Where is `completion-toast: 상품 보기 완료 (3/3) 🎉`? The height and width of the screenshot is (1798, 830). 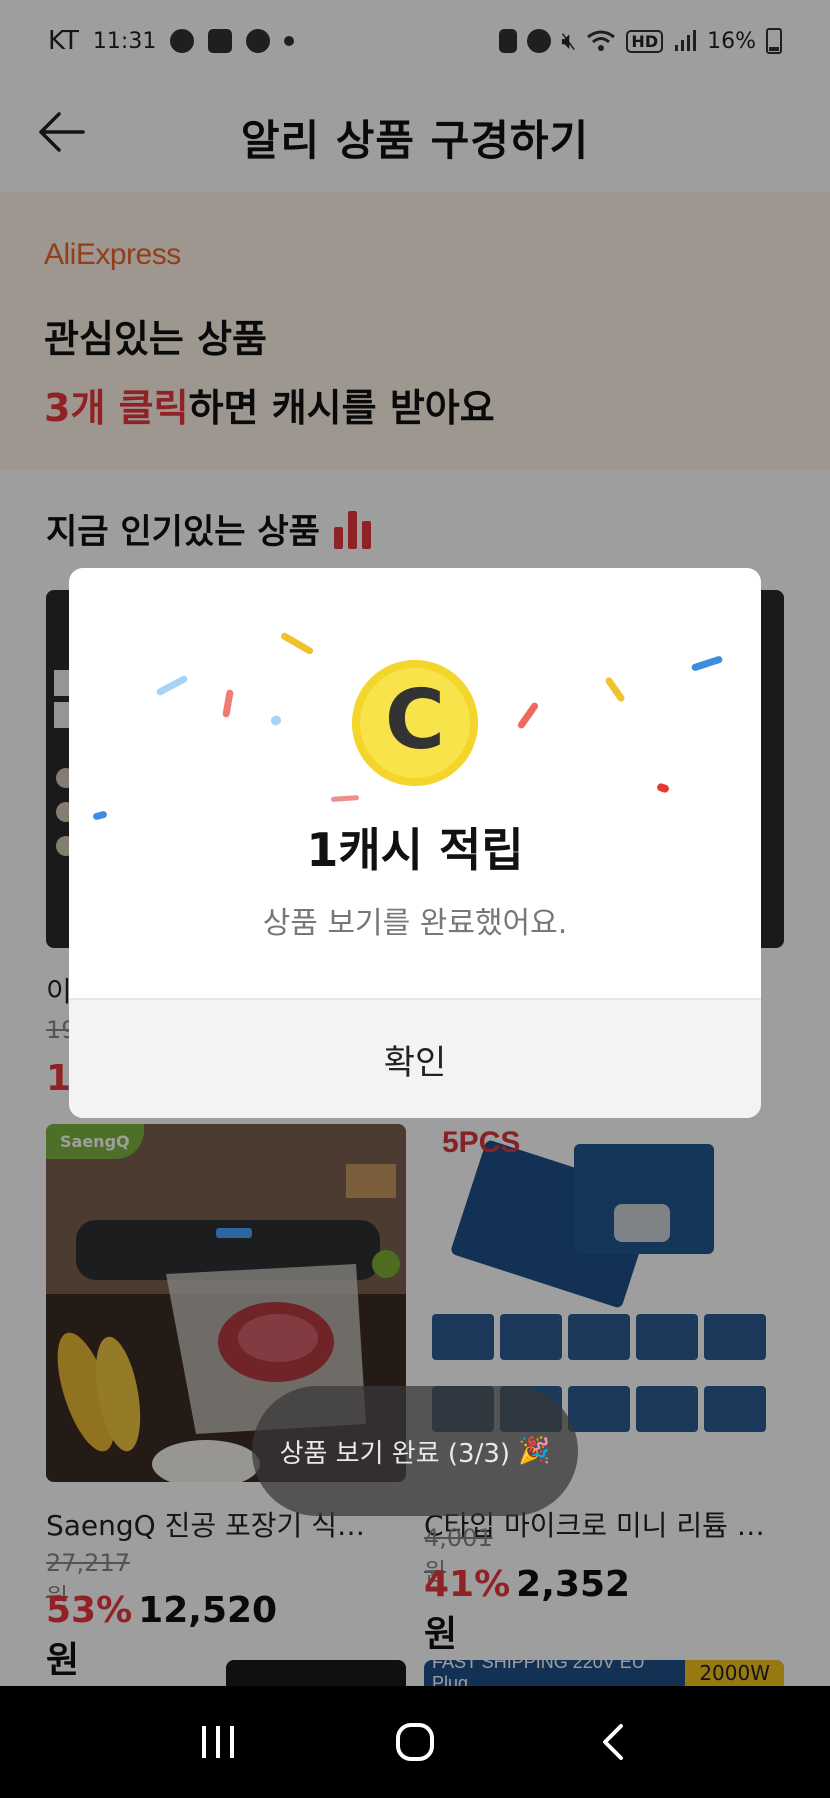
completion-toast: 상품 보기 완료 (3/3) 🎉 is located at coordinates (415, 1451).